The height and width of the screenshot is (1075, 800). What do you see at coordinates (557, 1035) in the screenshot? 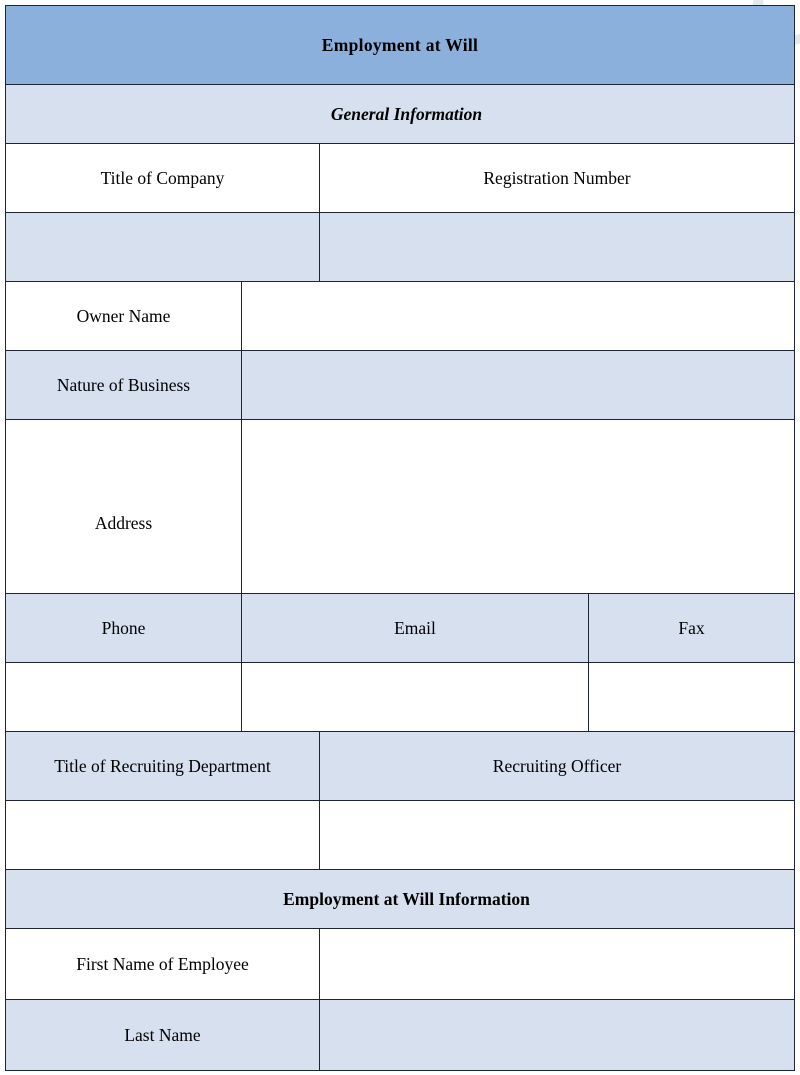
I see `input-last-name` at bounding box center [557, 1035].